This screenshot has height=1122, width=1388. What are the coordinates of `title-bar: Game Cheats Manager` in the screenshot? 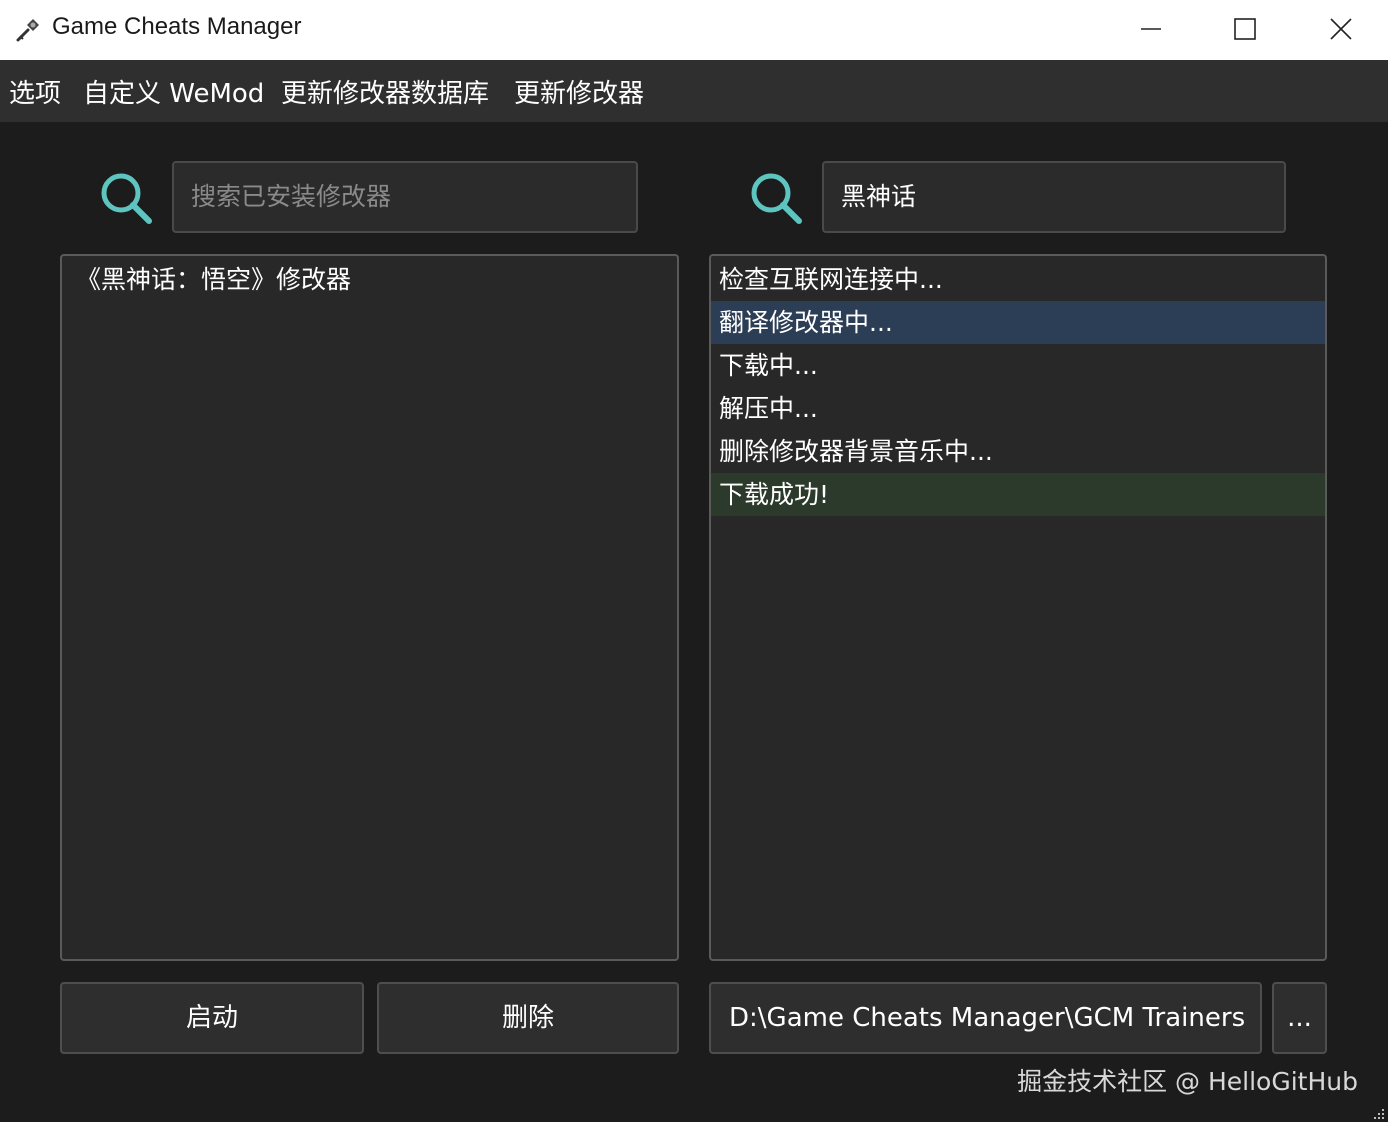 It's located at (694, 30).